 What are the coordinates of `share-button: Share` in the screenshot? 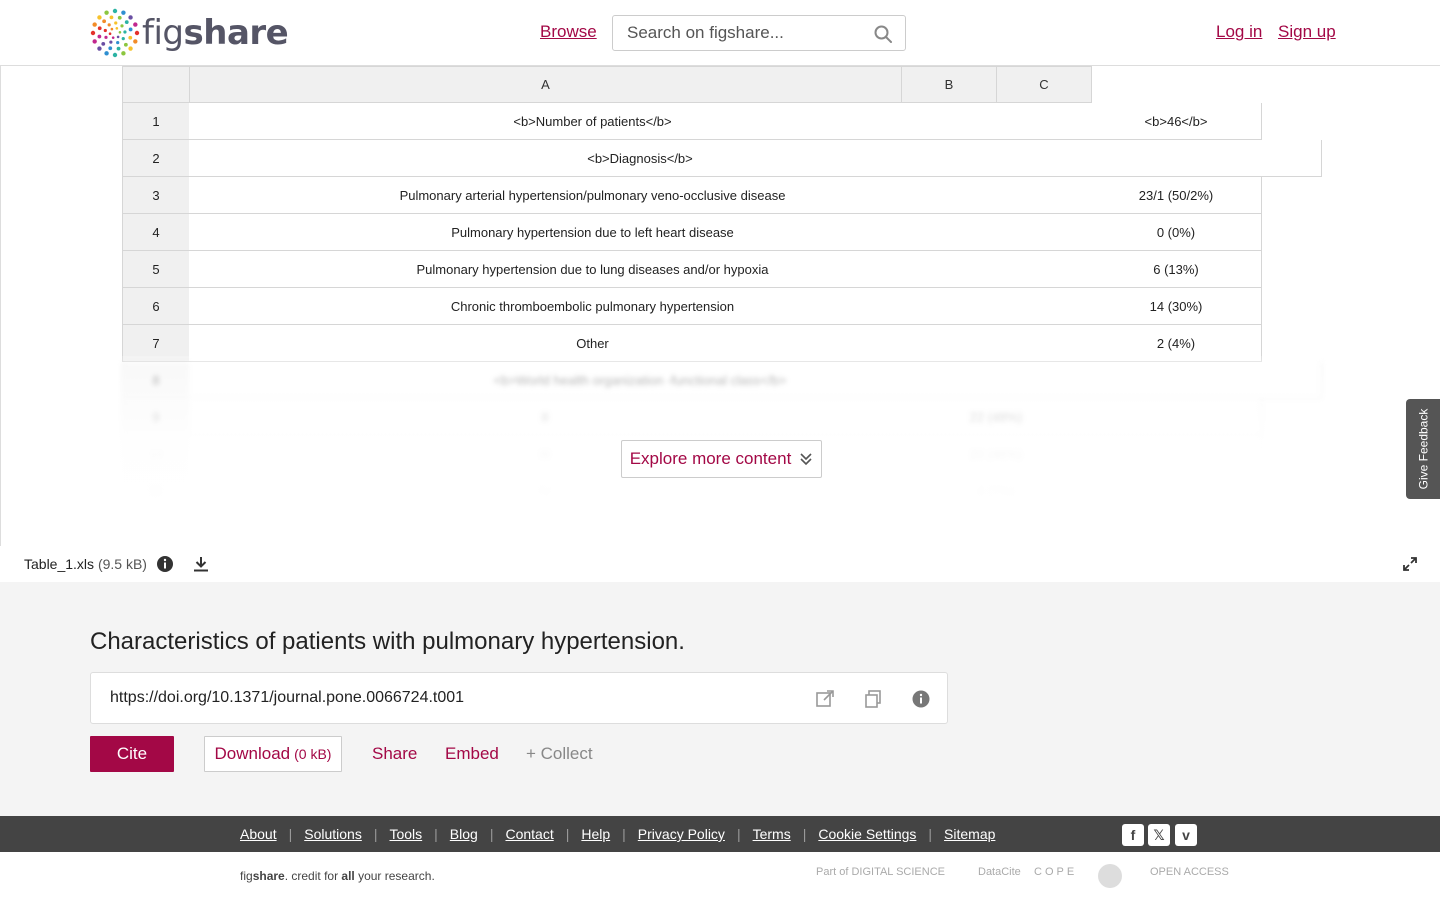 It's located at (394, 754).